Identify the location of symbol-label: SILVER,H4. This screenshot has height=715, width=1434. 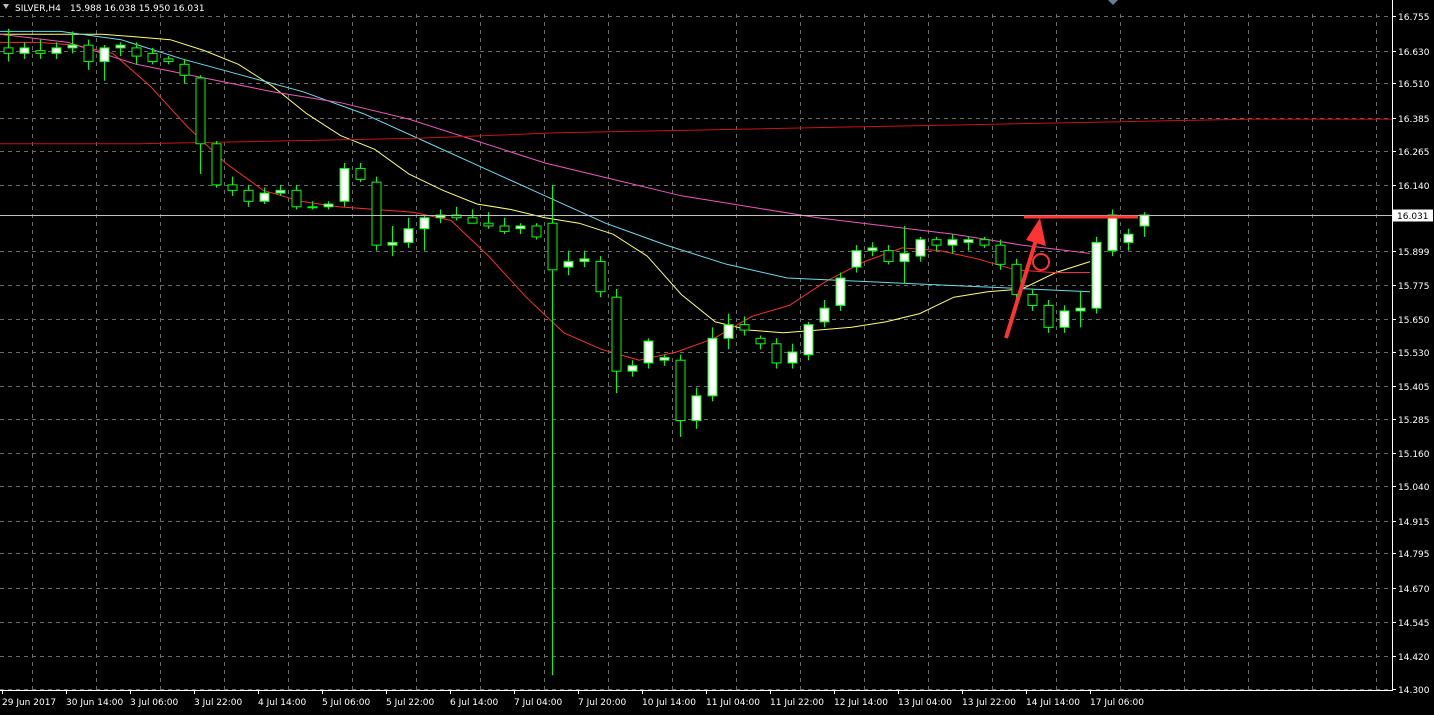
(38, 9).